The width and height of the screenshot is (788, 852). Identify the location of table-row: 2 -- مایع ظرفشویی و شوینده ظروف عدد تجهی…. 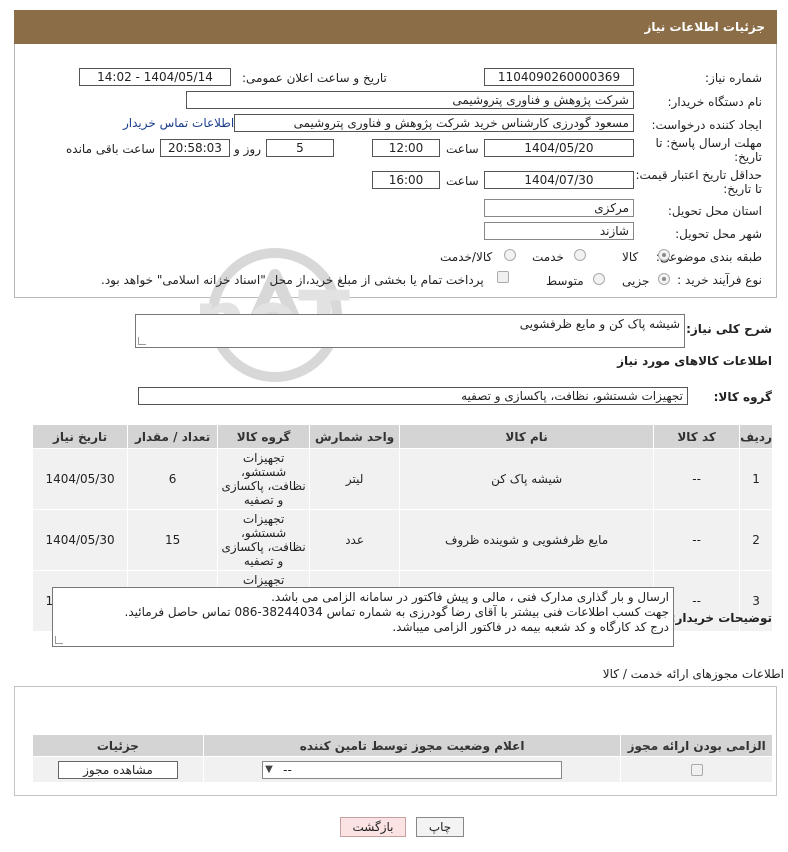
(402, 540).